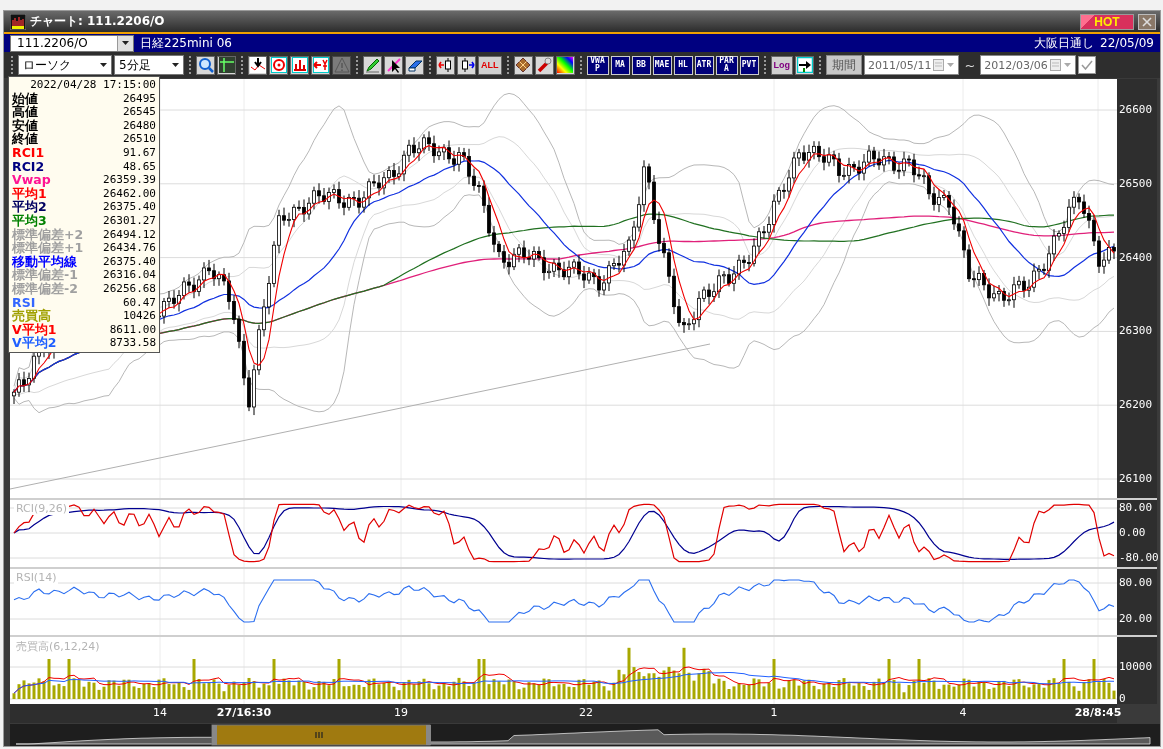 This screenshot has height=749, width=1163. What do you see at coordinates (1136, 257) in the screenshot?
I see `axis-label: 26400` at bounding box center [1136, 257].